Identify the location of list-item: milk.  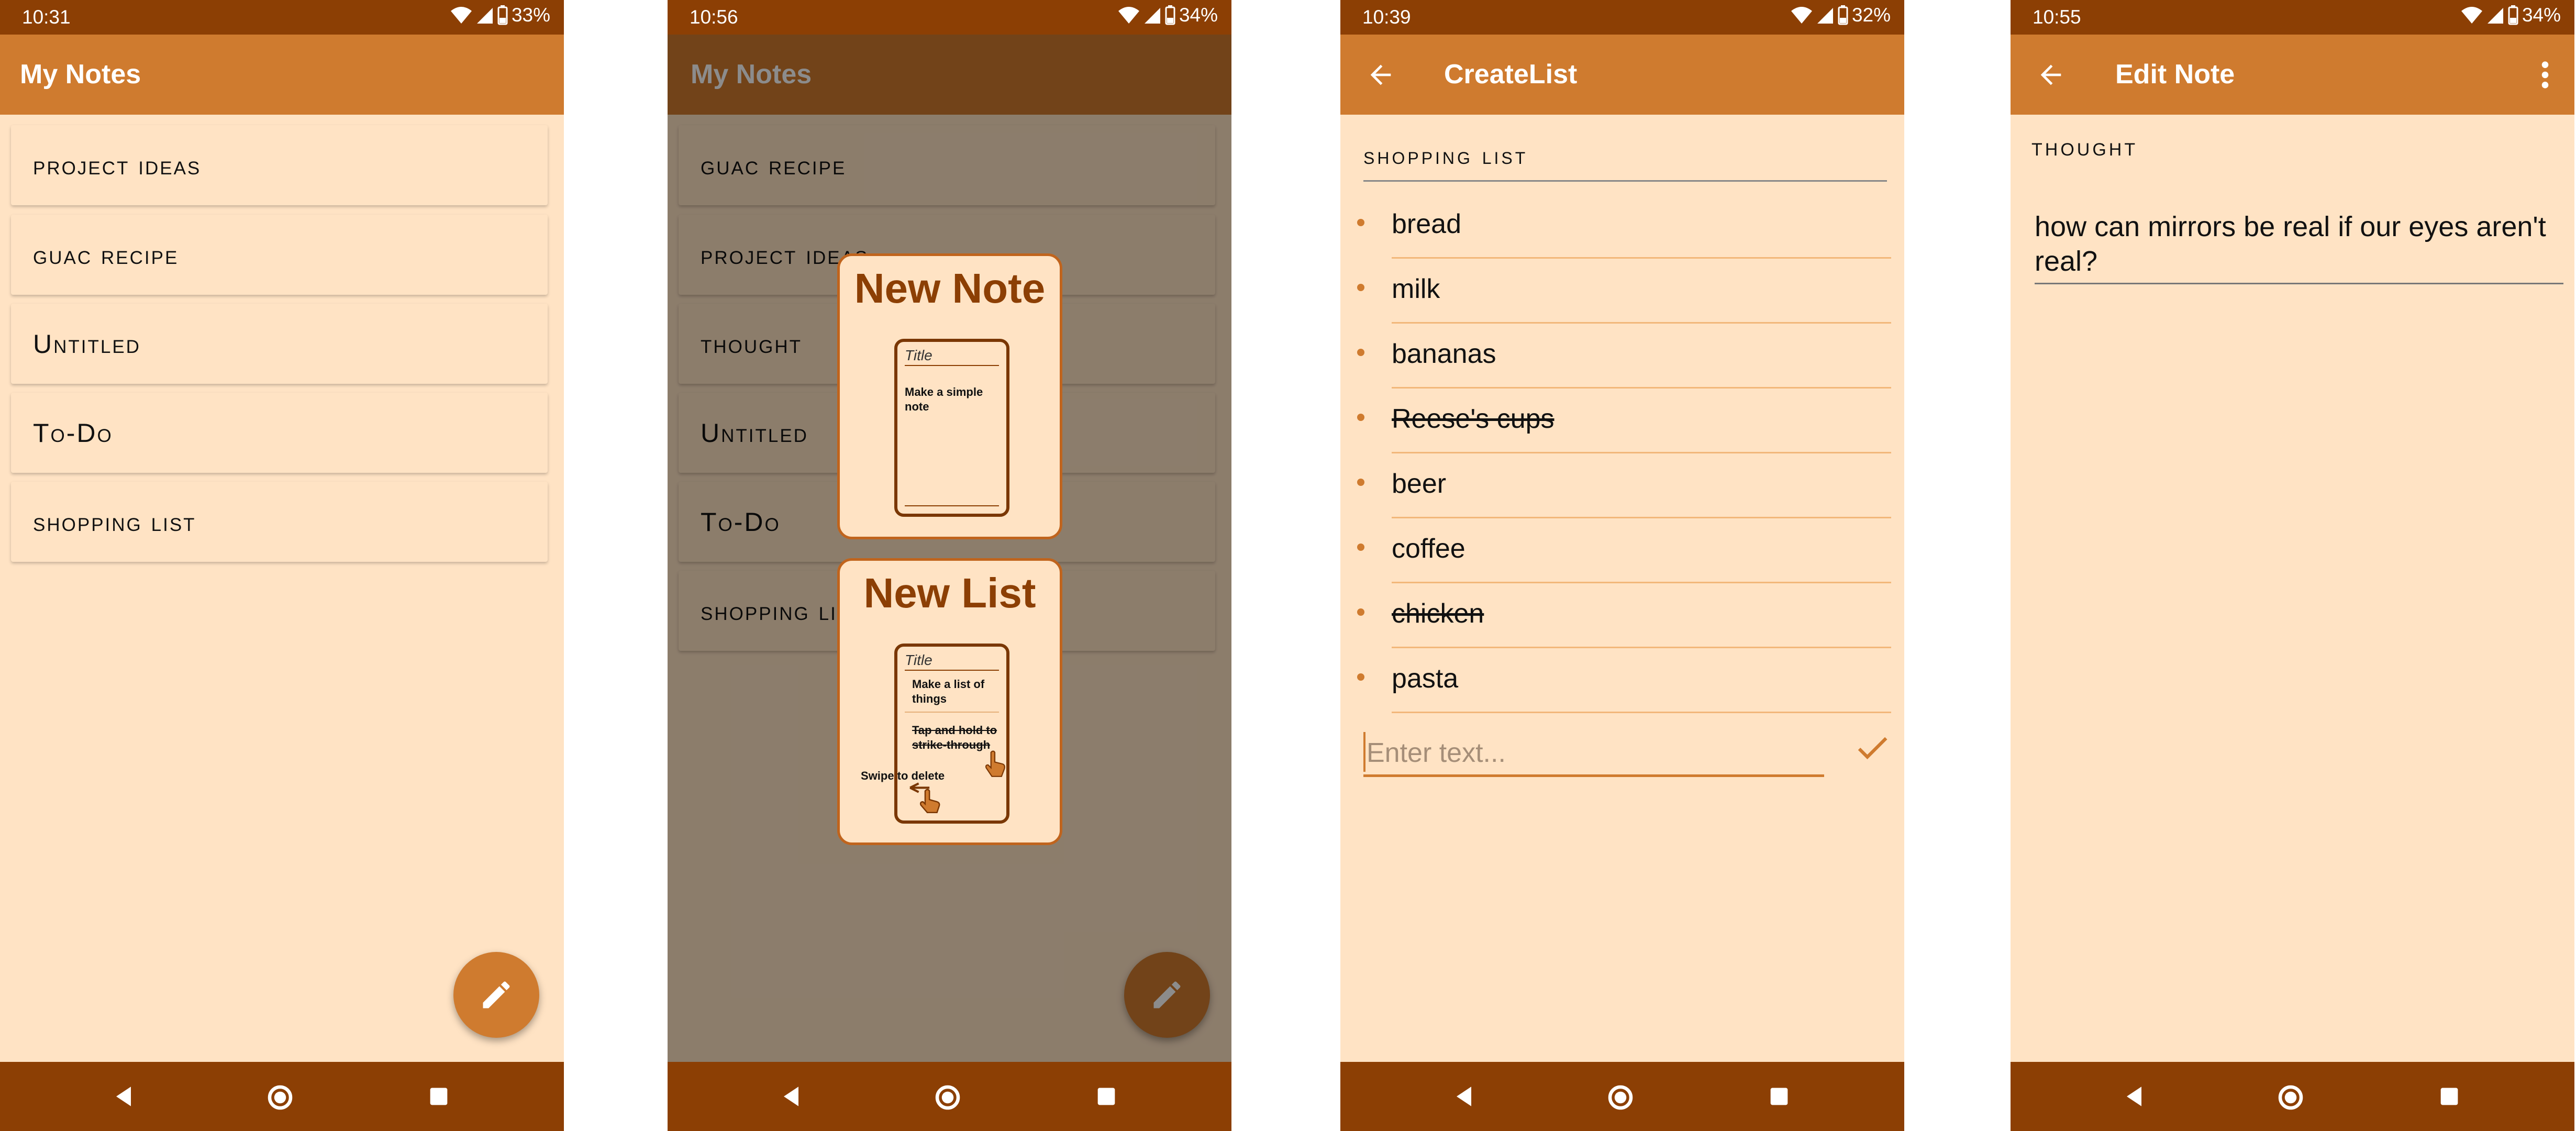
(1624, 291).